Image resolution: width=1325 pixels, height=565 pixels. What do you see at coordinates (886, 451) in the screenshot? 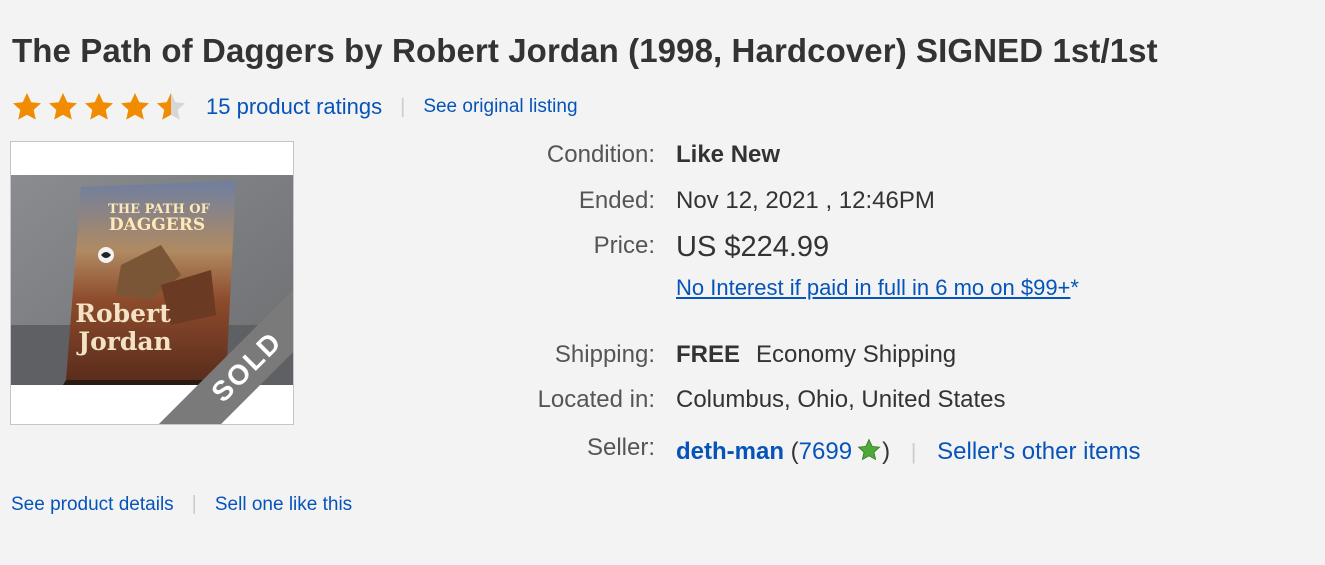
I see `feedback-close: )` at bounding box center [886, 451].